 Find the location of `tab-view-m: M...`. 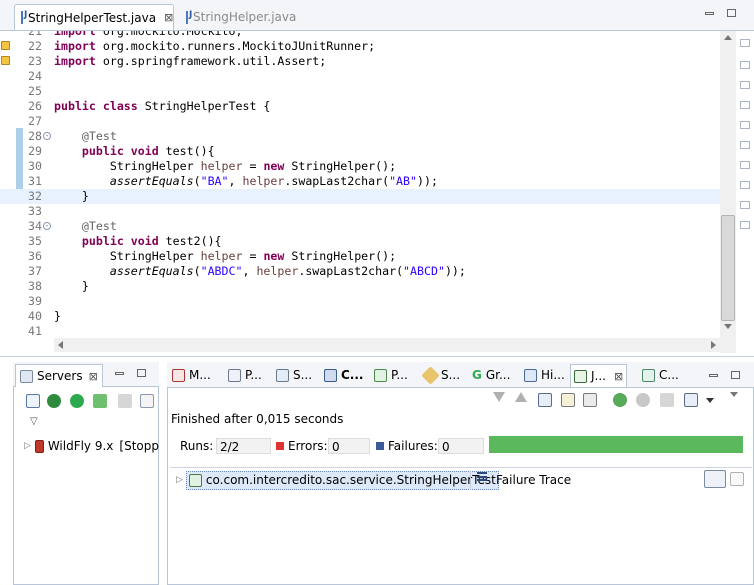

tab-view-m: M... is located at coordinates (191, 375).